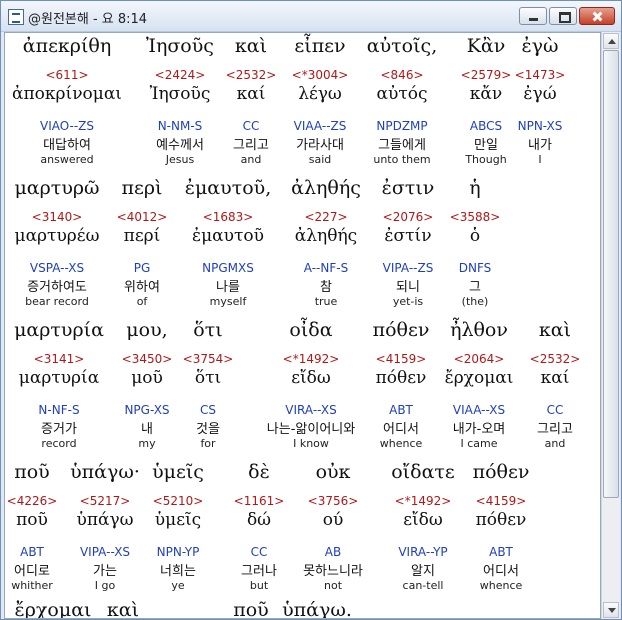 This screenshot has width=622, height=620. I want to click on word-eng: ye, so click(178, 585).